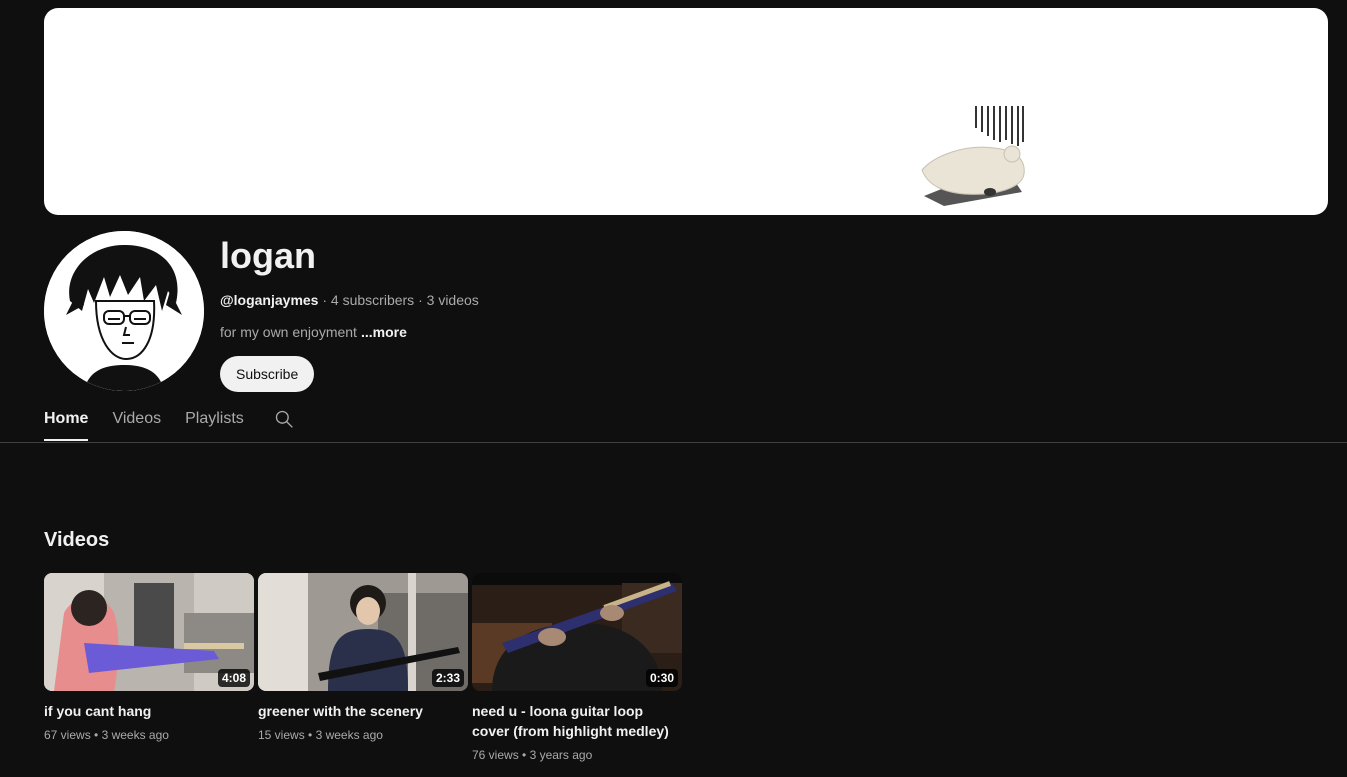 This screenshot has height=777, width=1347. What do you see at coordinates (973, 156) in the screenshot?
I see `banner-illustration` at bounding box center [973, 156].